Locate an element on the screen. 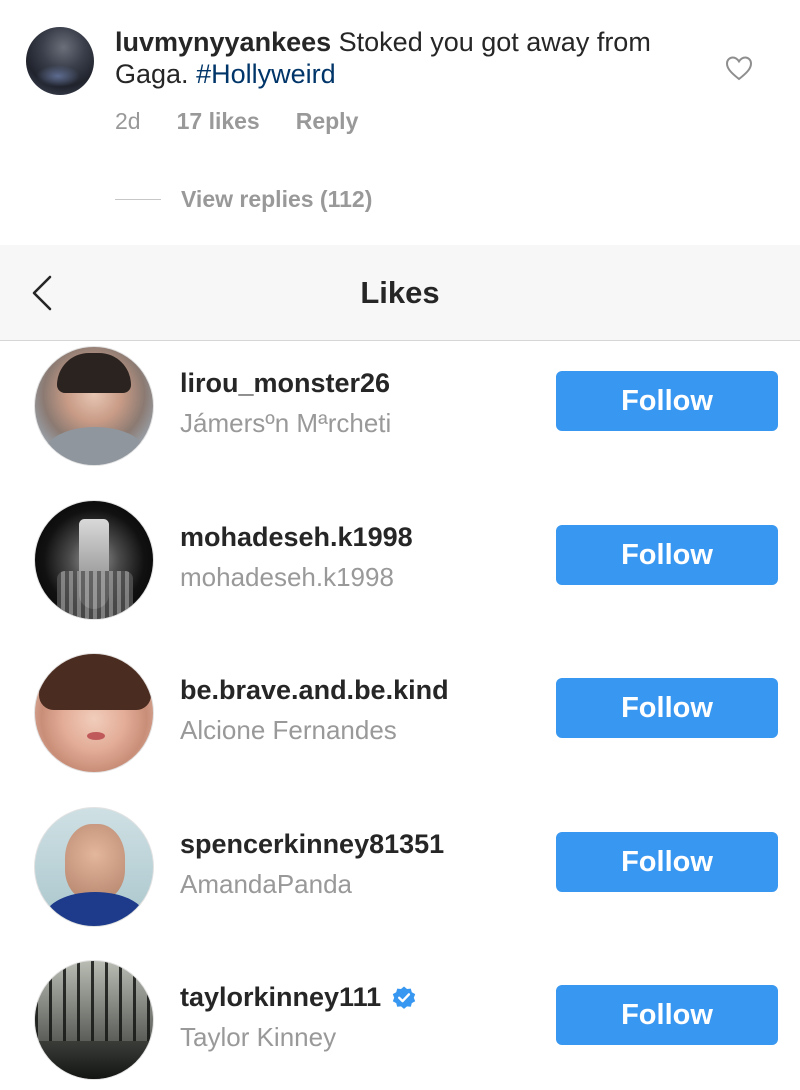  verified-badge-icon is located at coordinates (404, 997).